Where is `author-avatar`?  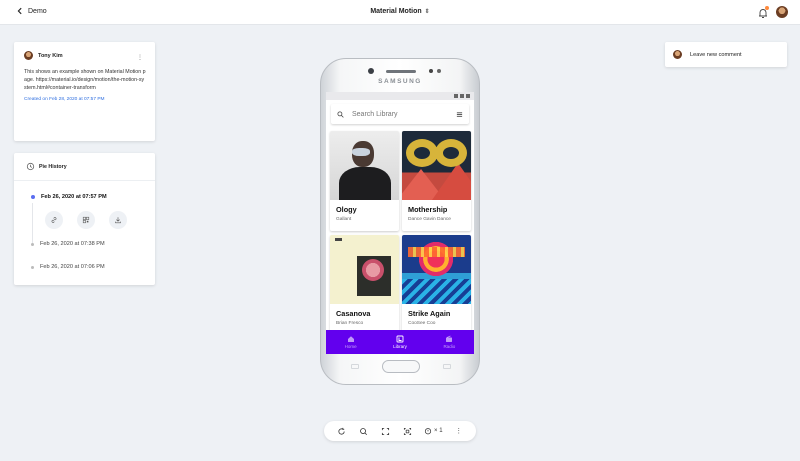 author-avatar is located at coordinates (28, 55).